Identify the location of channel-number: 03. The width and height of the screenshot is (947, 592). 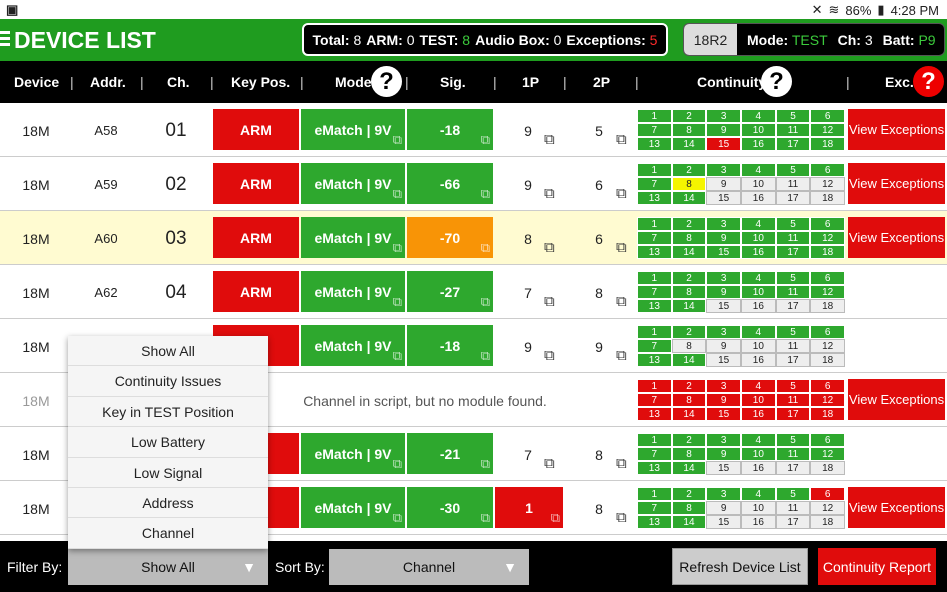
(176, 238).